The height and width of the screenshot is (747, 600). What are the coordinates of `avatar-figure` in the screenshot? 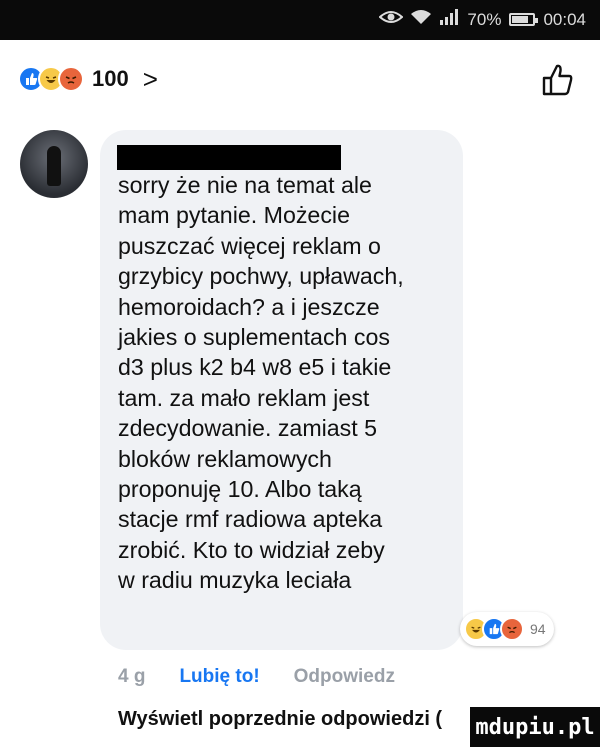 It's located at (54, 166).